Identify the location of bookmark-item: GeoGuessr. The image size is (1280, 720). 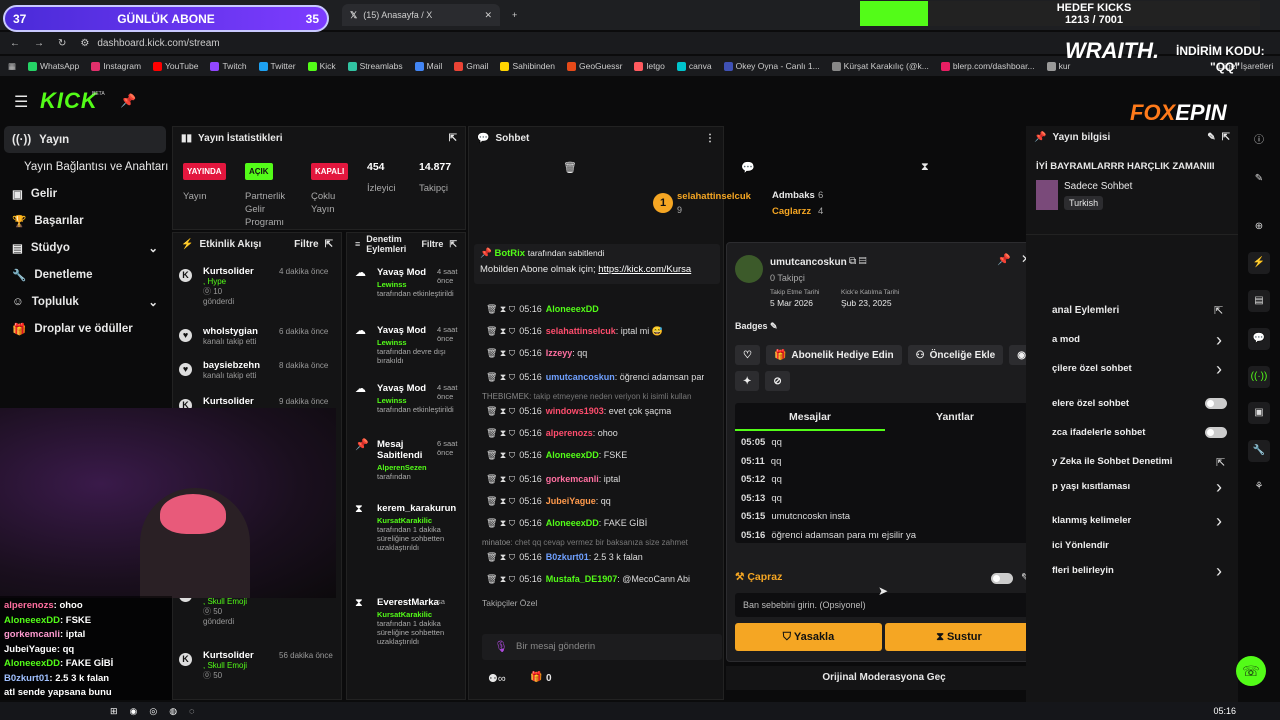
(594, 66).